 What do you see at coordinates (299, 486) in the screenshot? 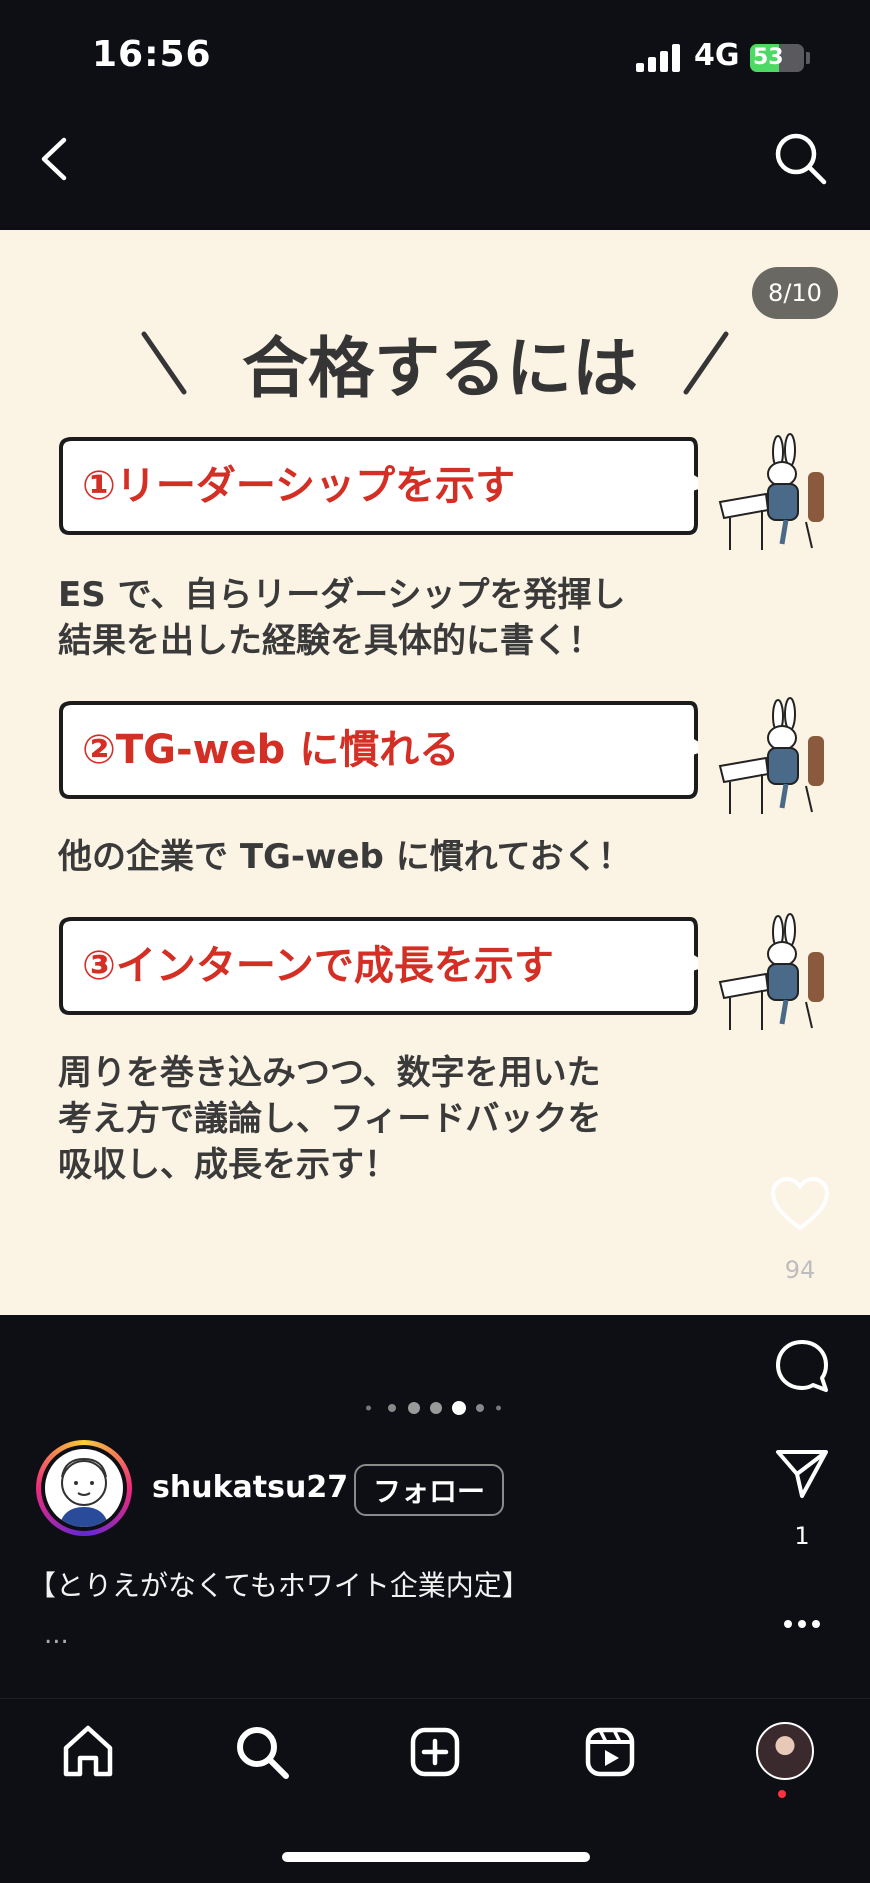
I see `item-1-title: ①リーダーシップを示す` at bounding box center [299, 486].